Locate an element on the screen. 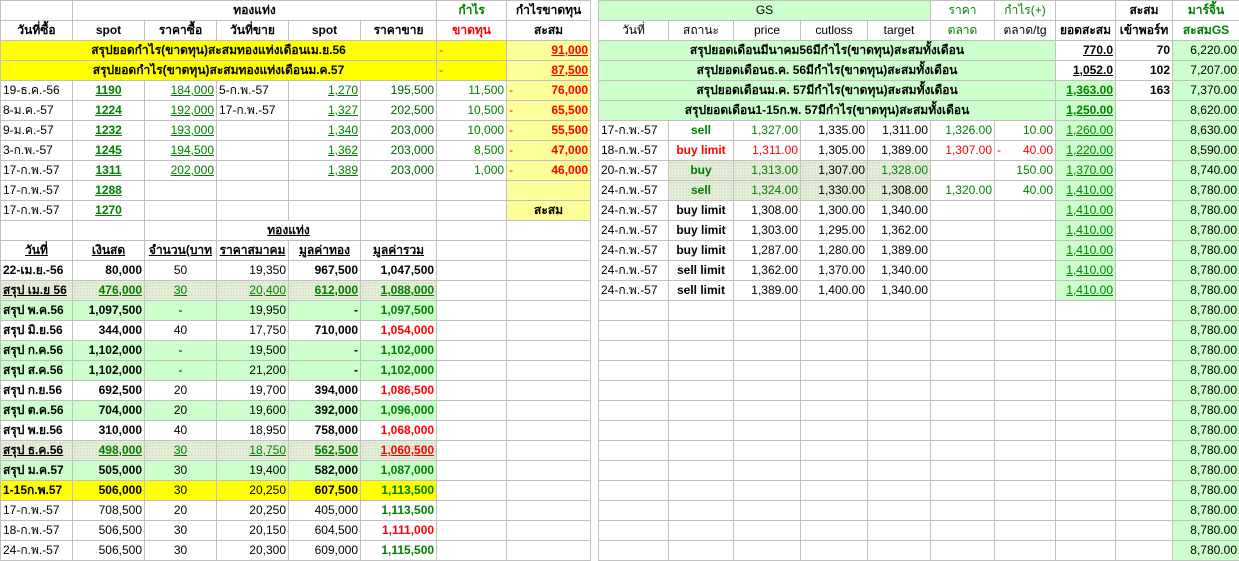  holding-total: 1,113,500 is located at coordinates (399, 491).